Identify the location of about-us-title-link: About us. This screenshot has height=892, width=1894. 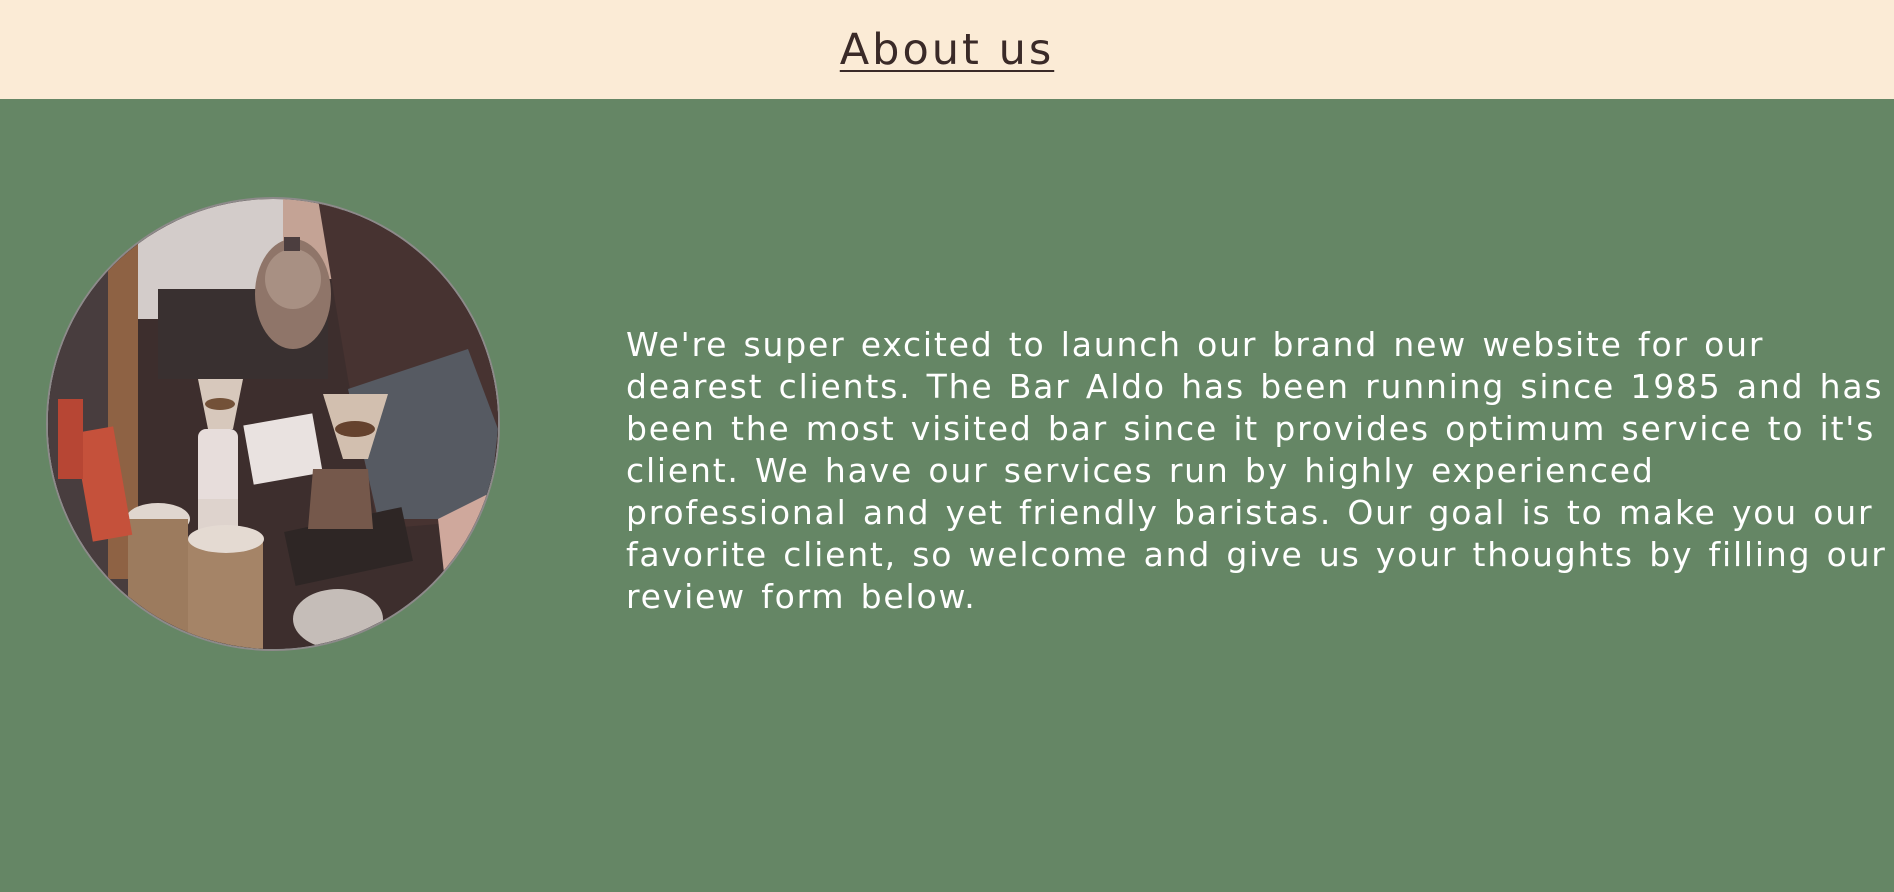
(947, 50).